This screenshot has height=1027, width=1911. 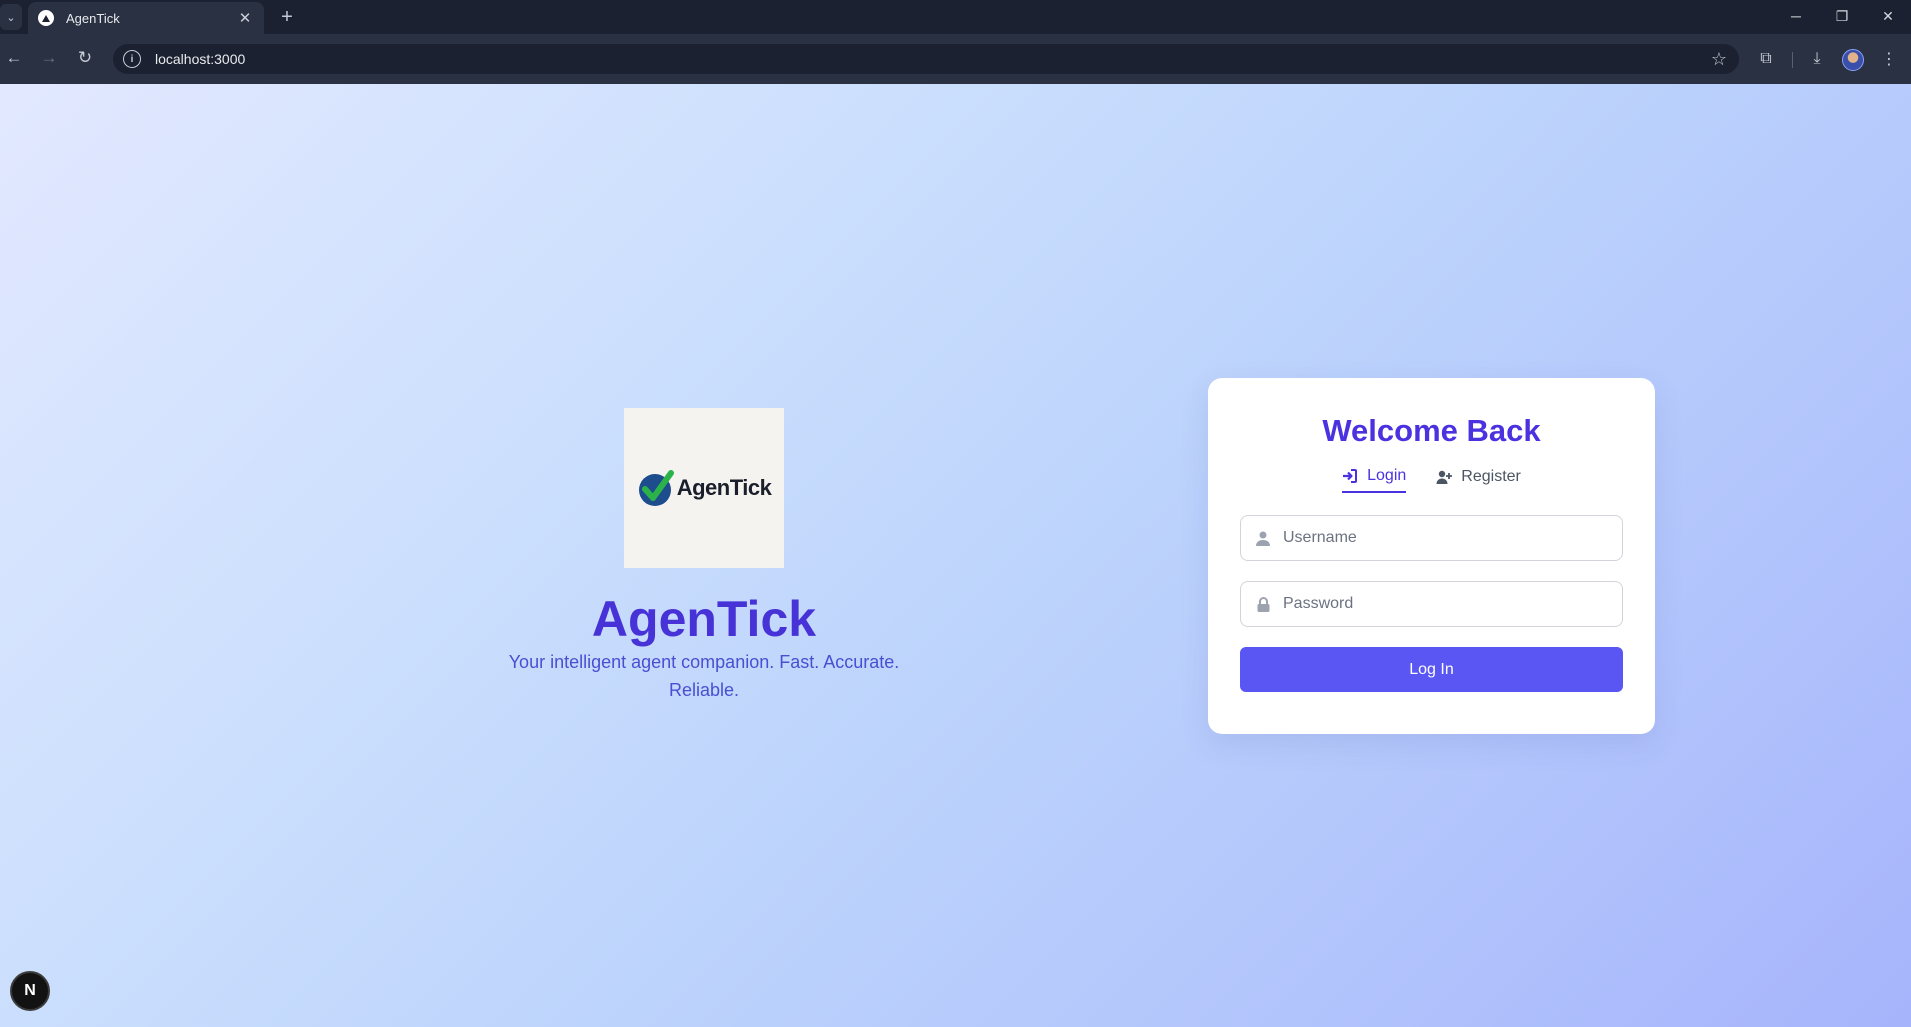 I want to click on password-field, so click(x=1431, y=604).